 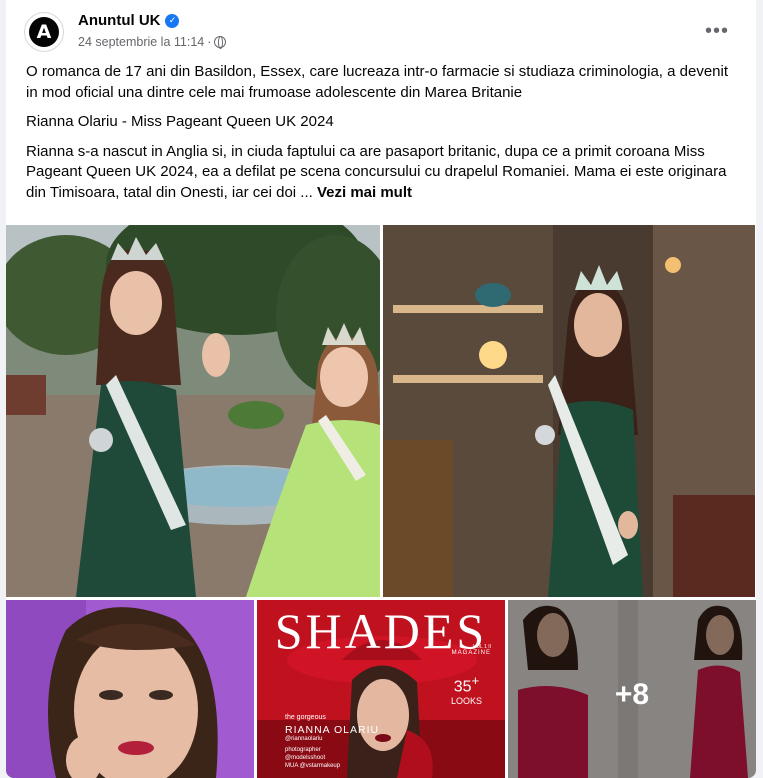 I want to click on more-options-button: •••, so click(x=717, y=31).